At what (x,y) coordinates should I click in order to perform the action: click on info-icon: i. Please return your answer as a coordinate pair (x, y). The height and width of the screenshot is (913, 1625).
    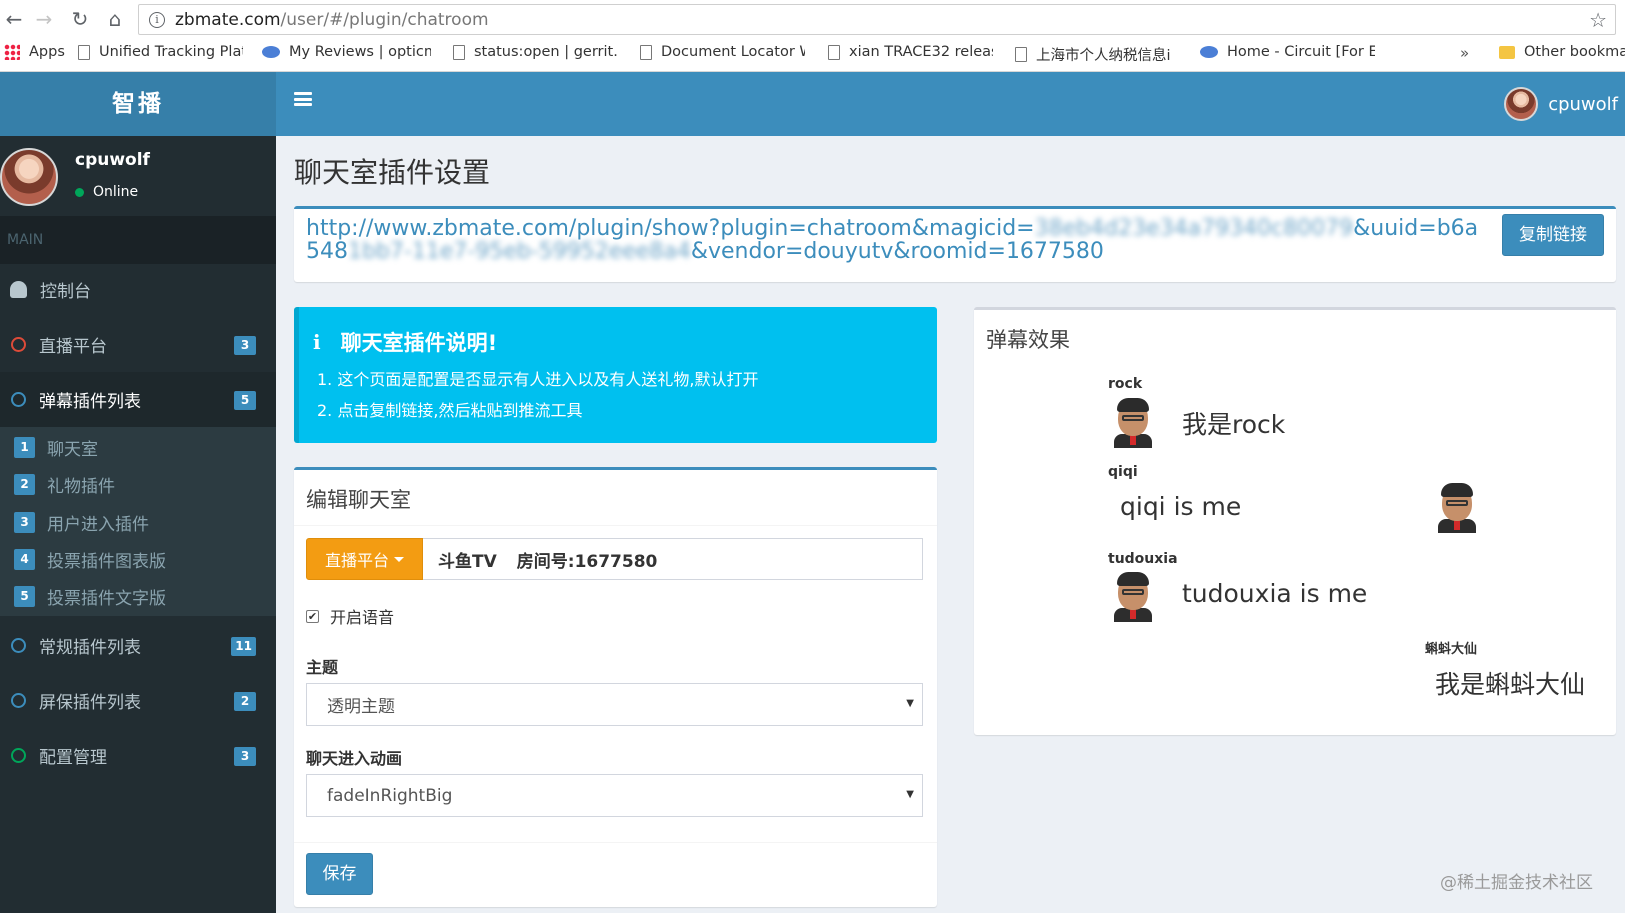
    Looking at the image, I should click on (157, 20).